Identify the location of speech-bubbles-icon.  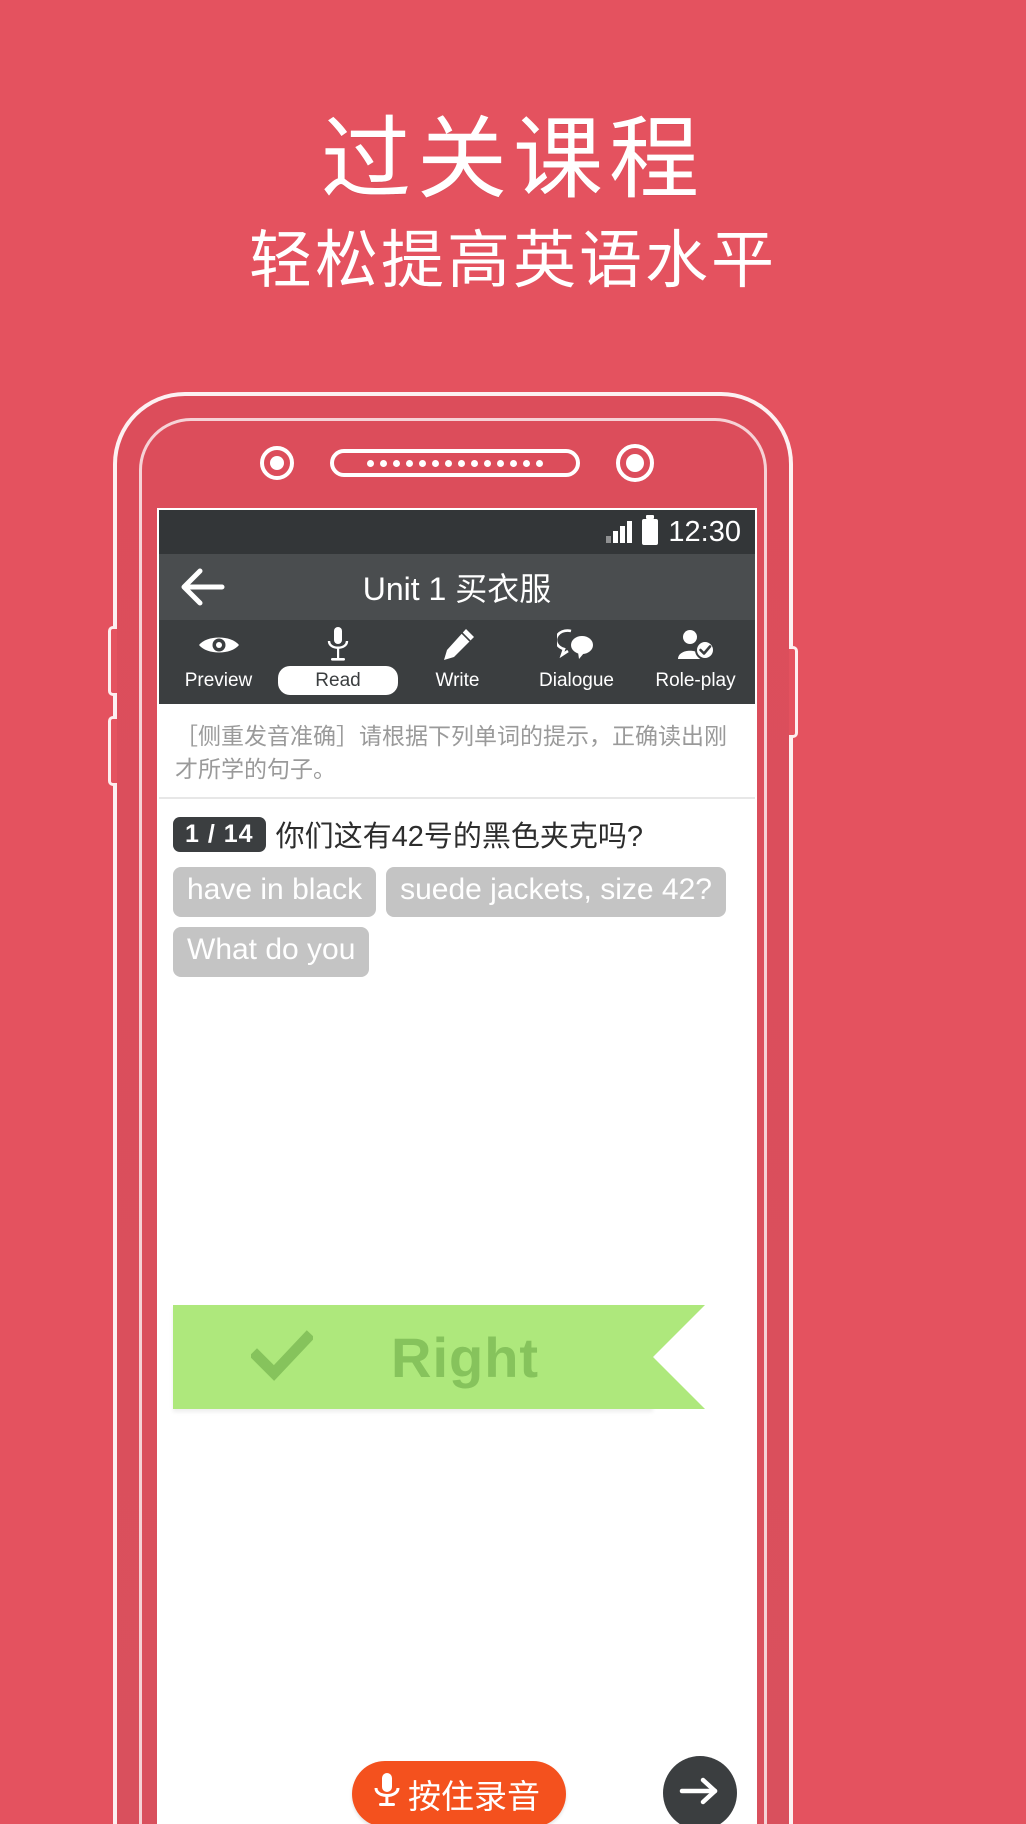
(576, 645).